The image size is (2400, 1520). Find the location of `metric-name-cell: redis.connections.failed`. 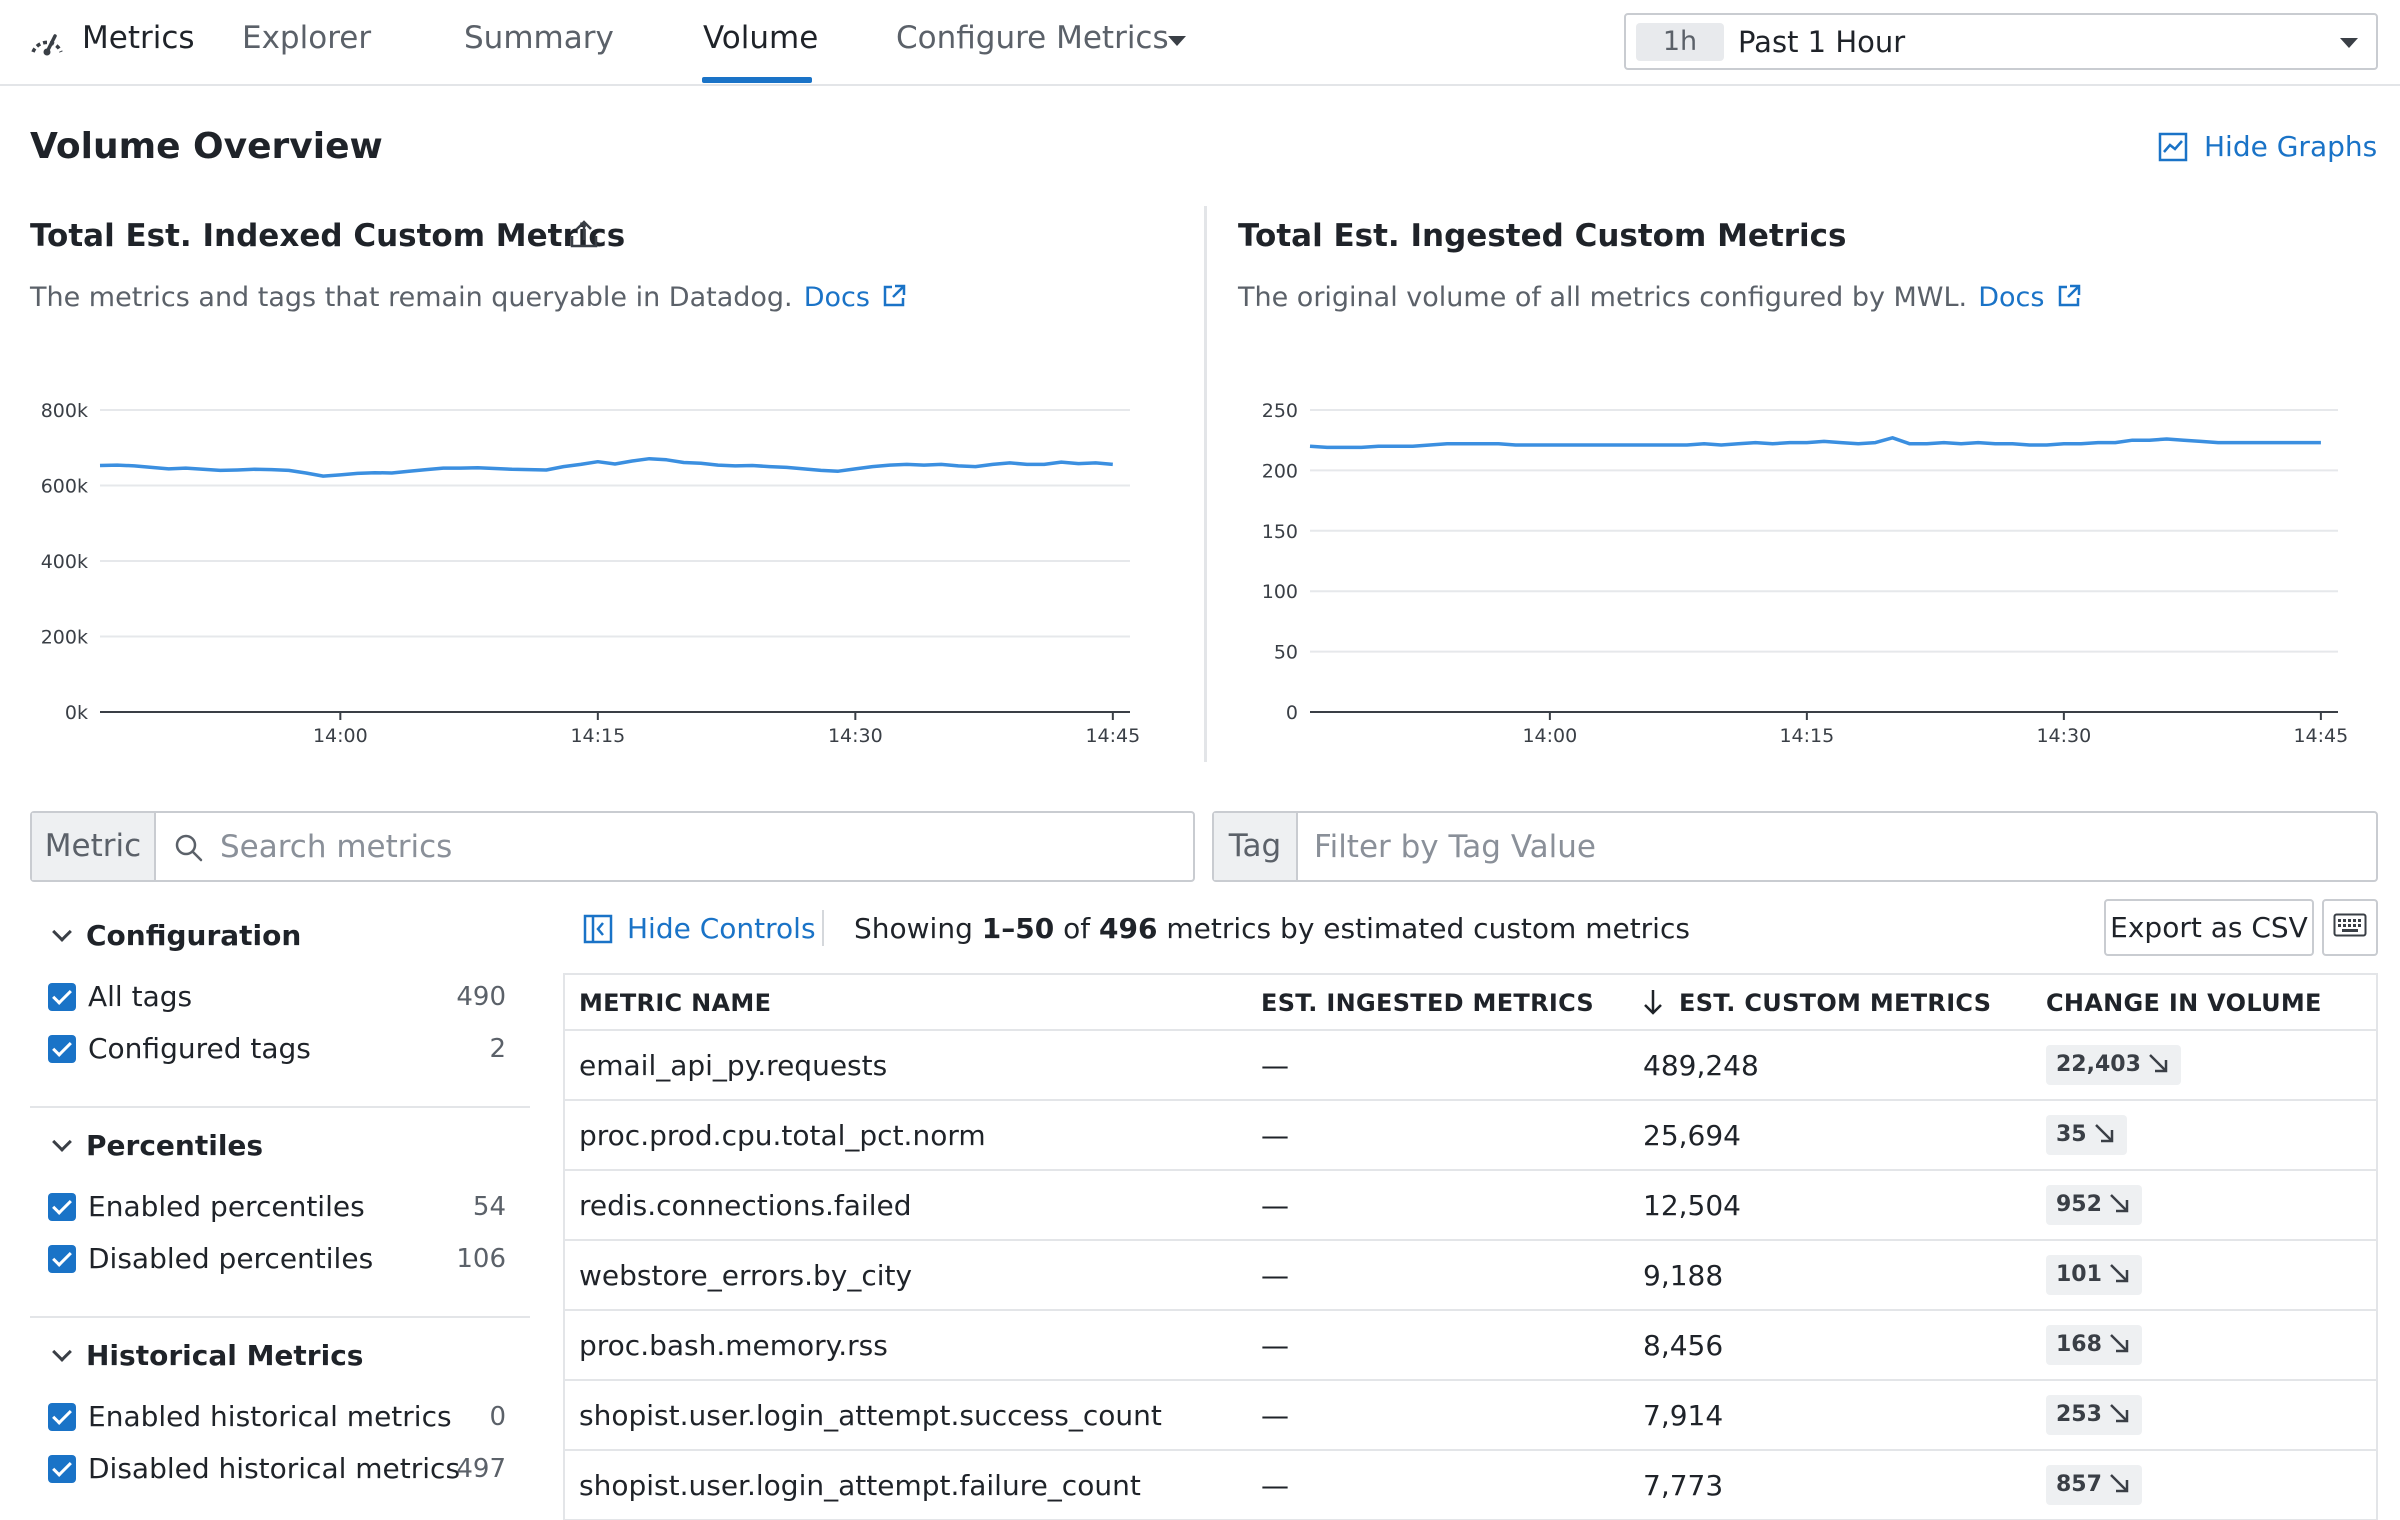

metric-name-cell: redis.connections.failed is located at coordinates (745, 1205).